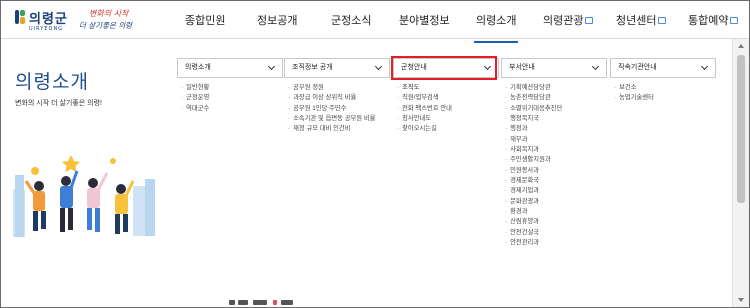  What do you see at coordinates (35, 171) in the screenshot?
I see `star-icon` at bounding box center [35, 171].